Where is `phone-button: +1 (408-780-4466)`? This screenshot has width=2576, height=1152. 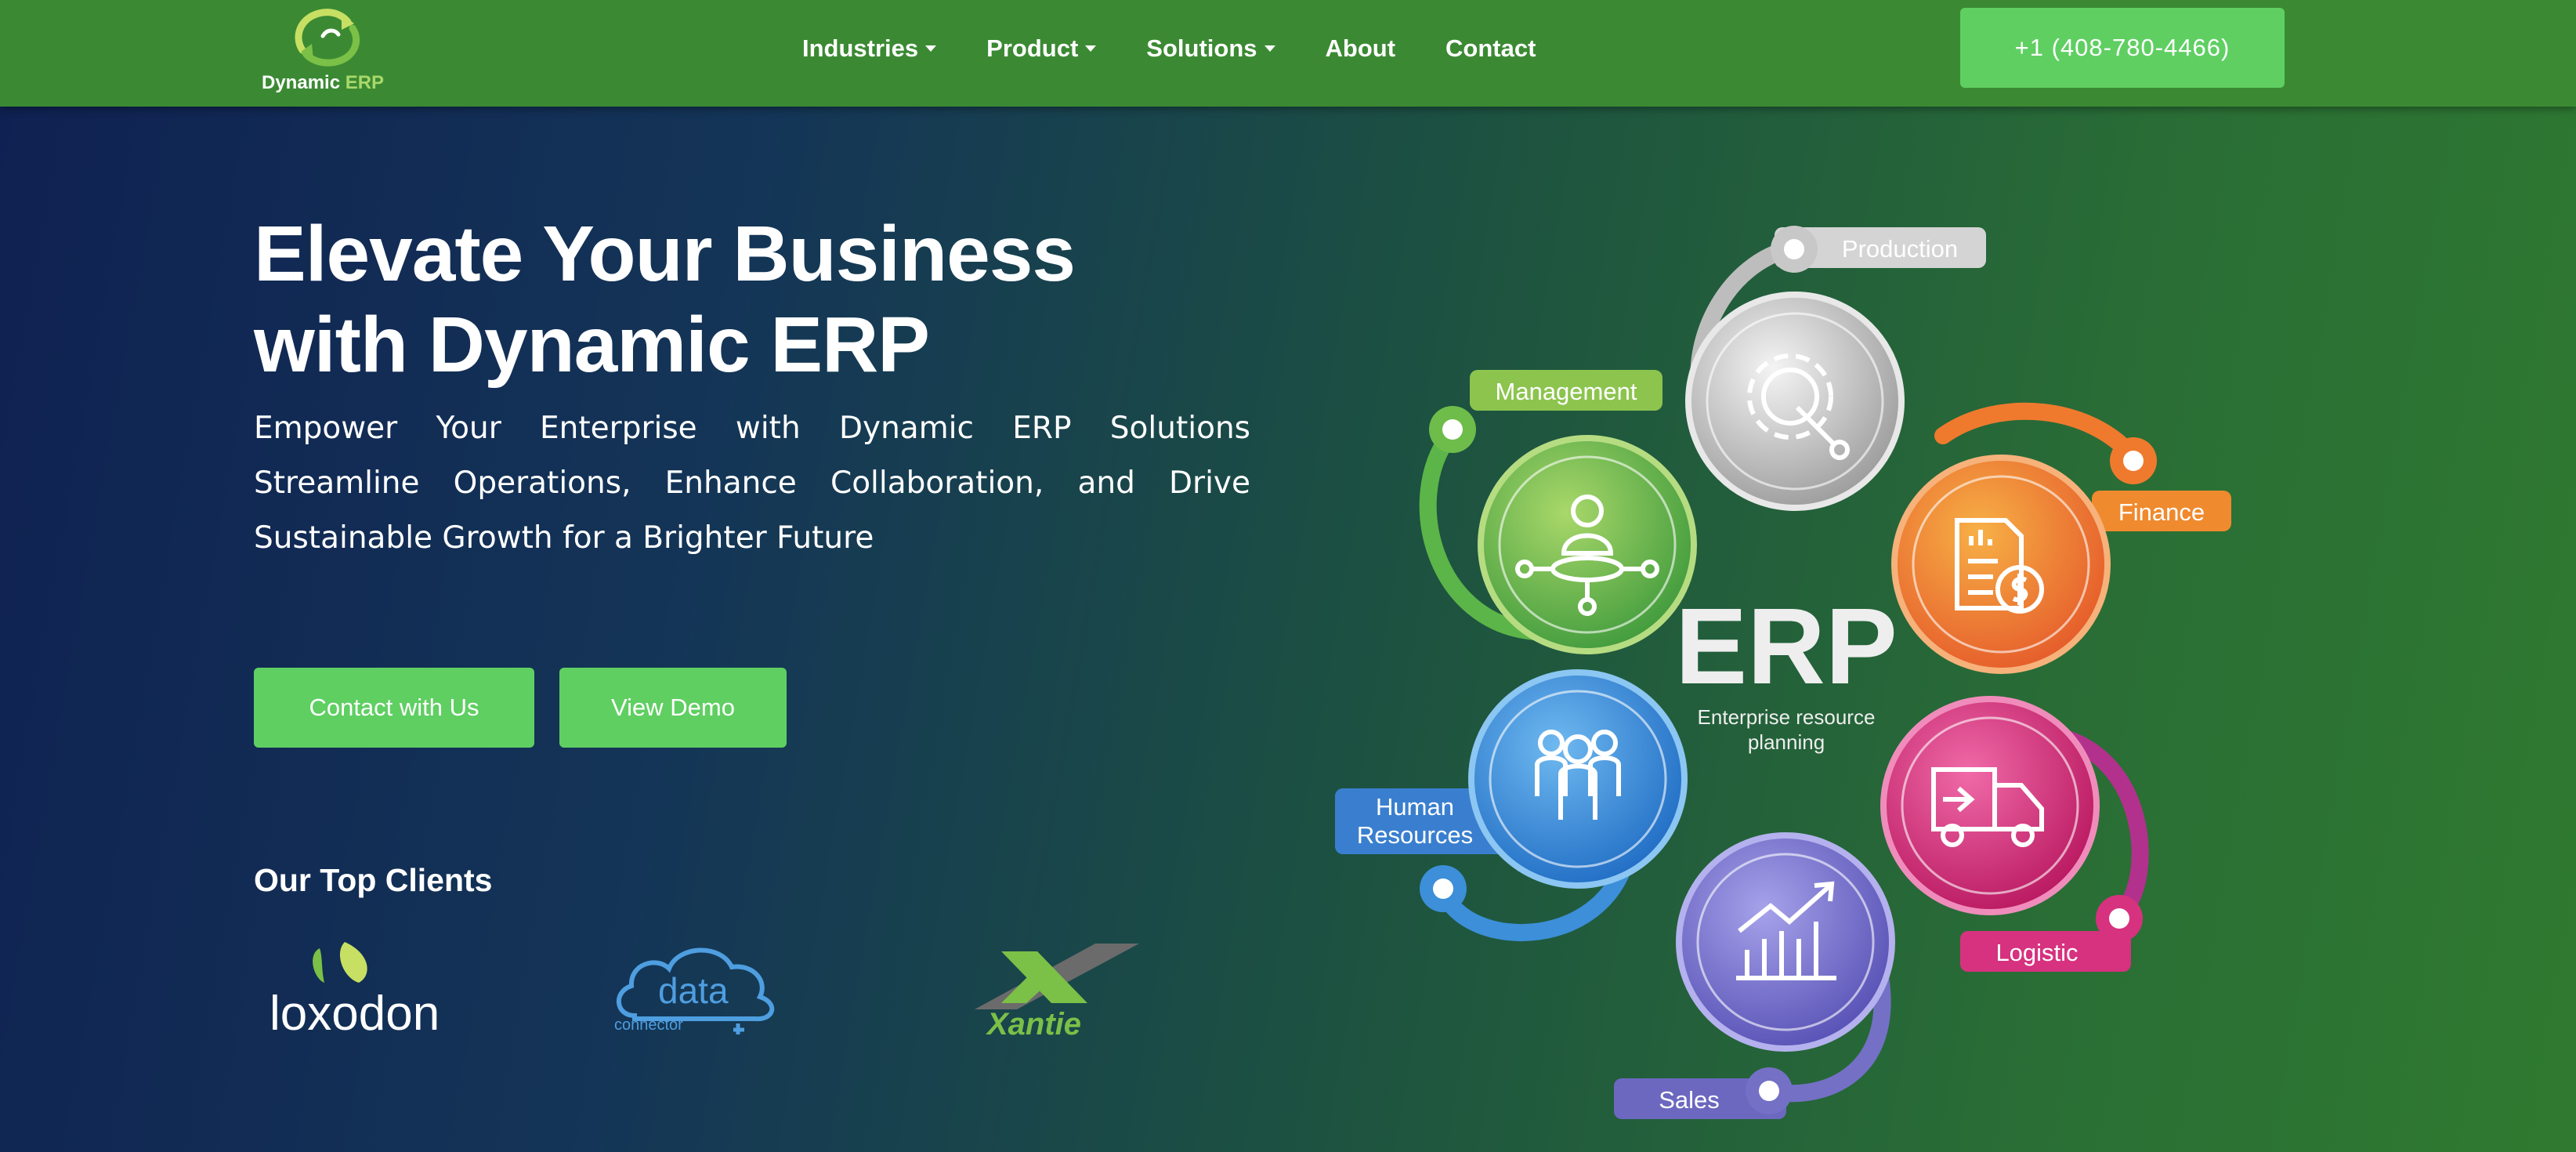 phone-button: +1 (408-780-4466) is located at coordinates (2122, 48).